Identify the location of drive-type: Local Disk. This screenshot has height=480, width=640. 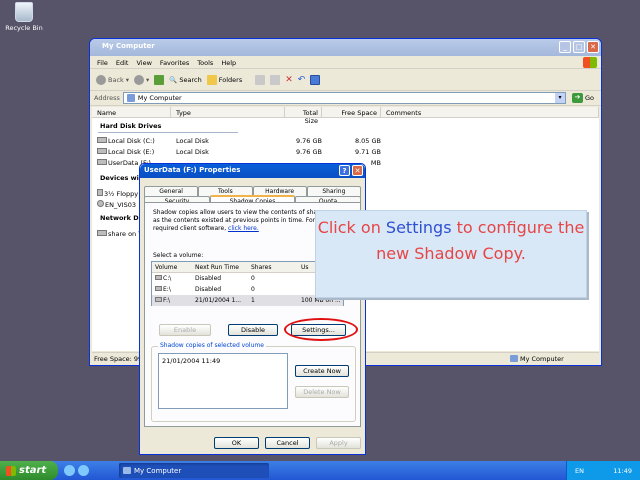
(192, 140).